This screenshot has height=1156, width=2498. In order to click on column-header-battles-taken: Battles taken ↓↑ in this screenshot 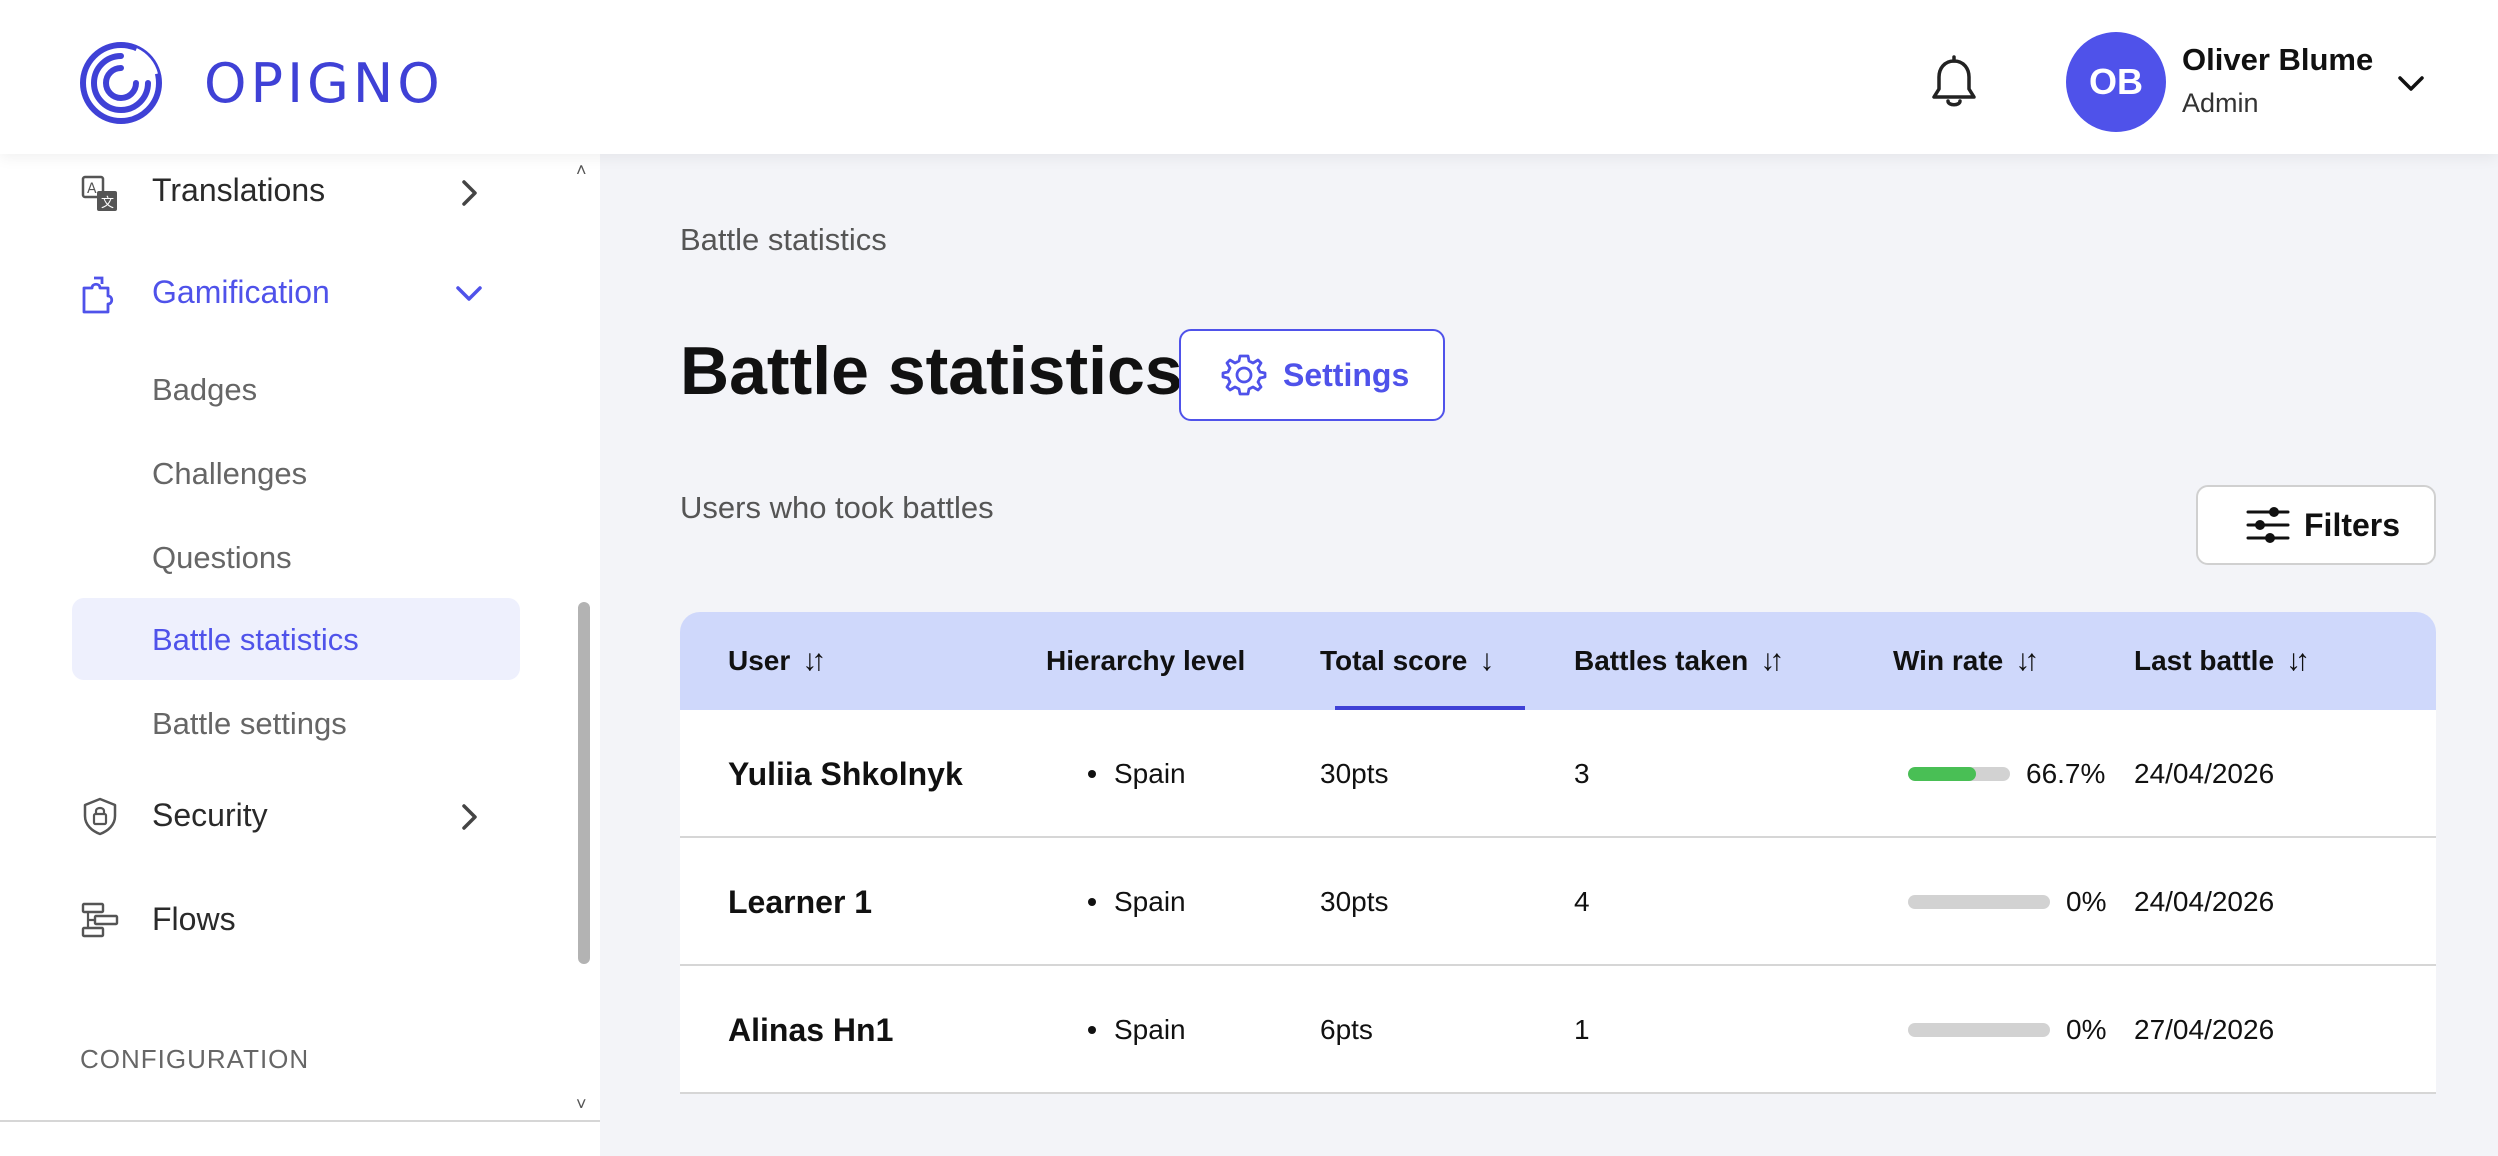, I will do `click(1679, 661)`.